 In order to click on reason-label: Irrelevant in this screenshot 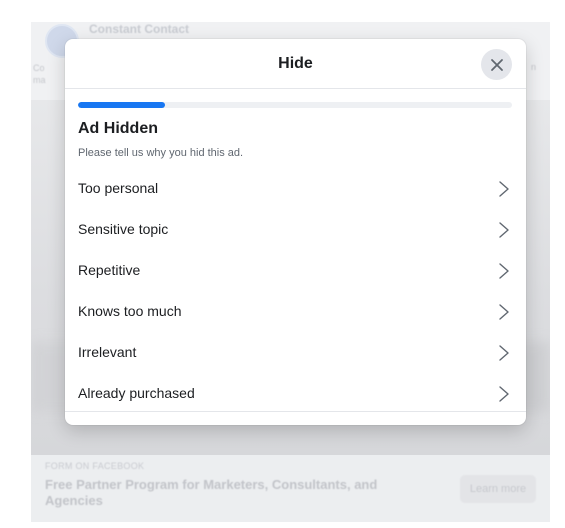, I will do `click(107, 352)`.